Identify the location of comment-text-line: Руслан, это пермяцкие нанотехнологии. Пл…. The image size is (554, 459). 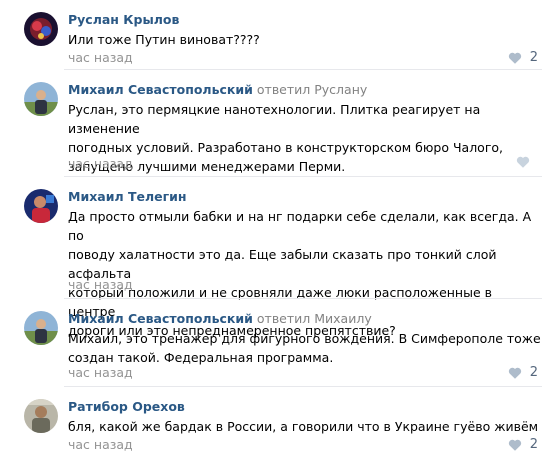
(274, 119).